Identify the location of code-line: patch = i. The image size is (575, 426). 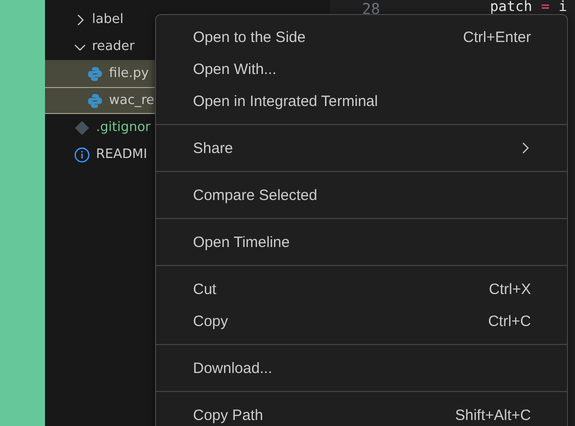
(529, 7).